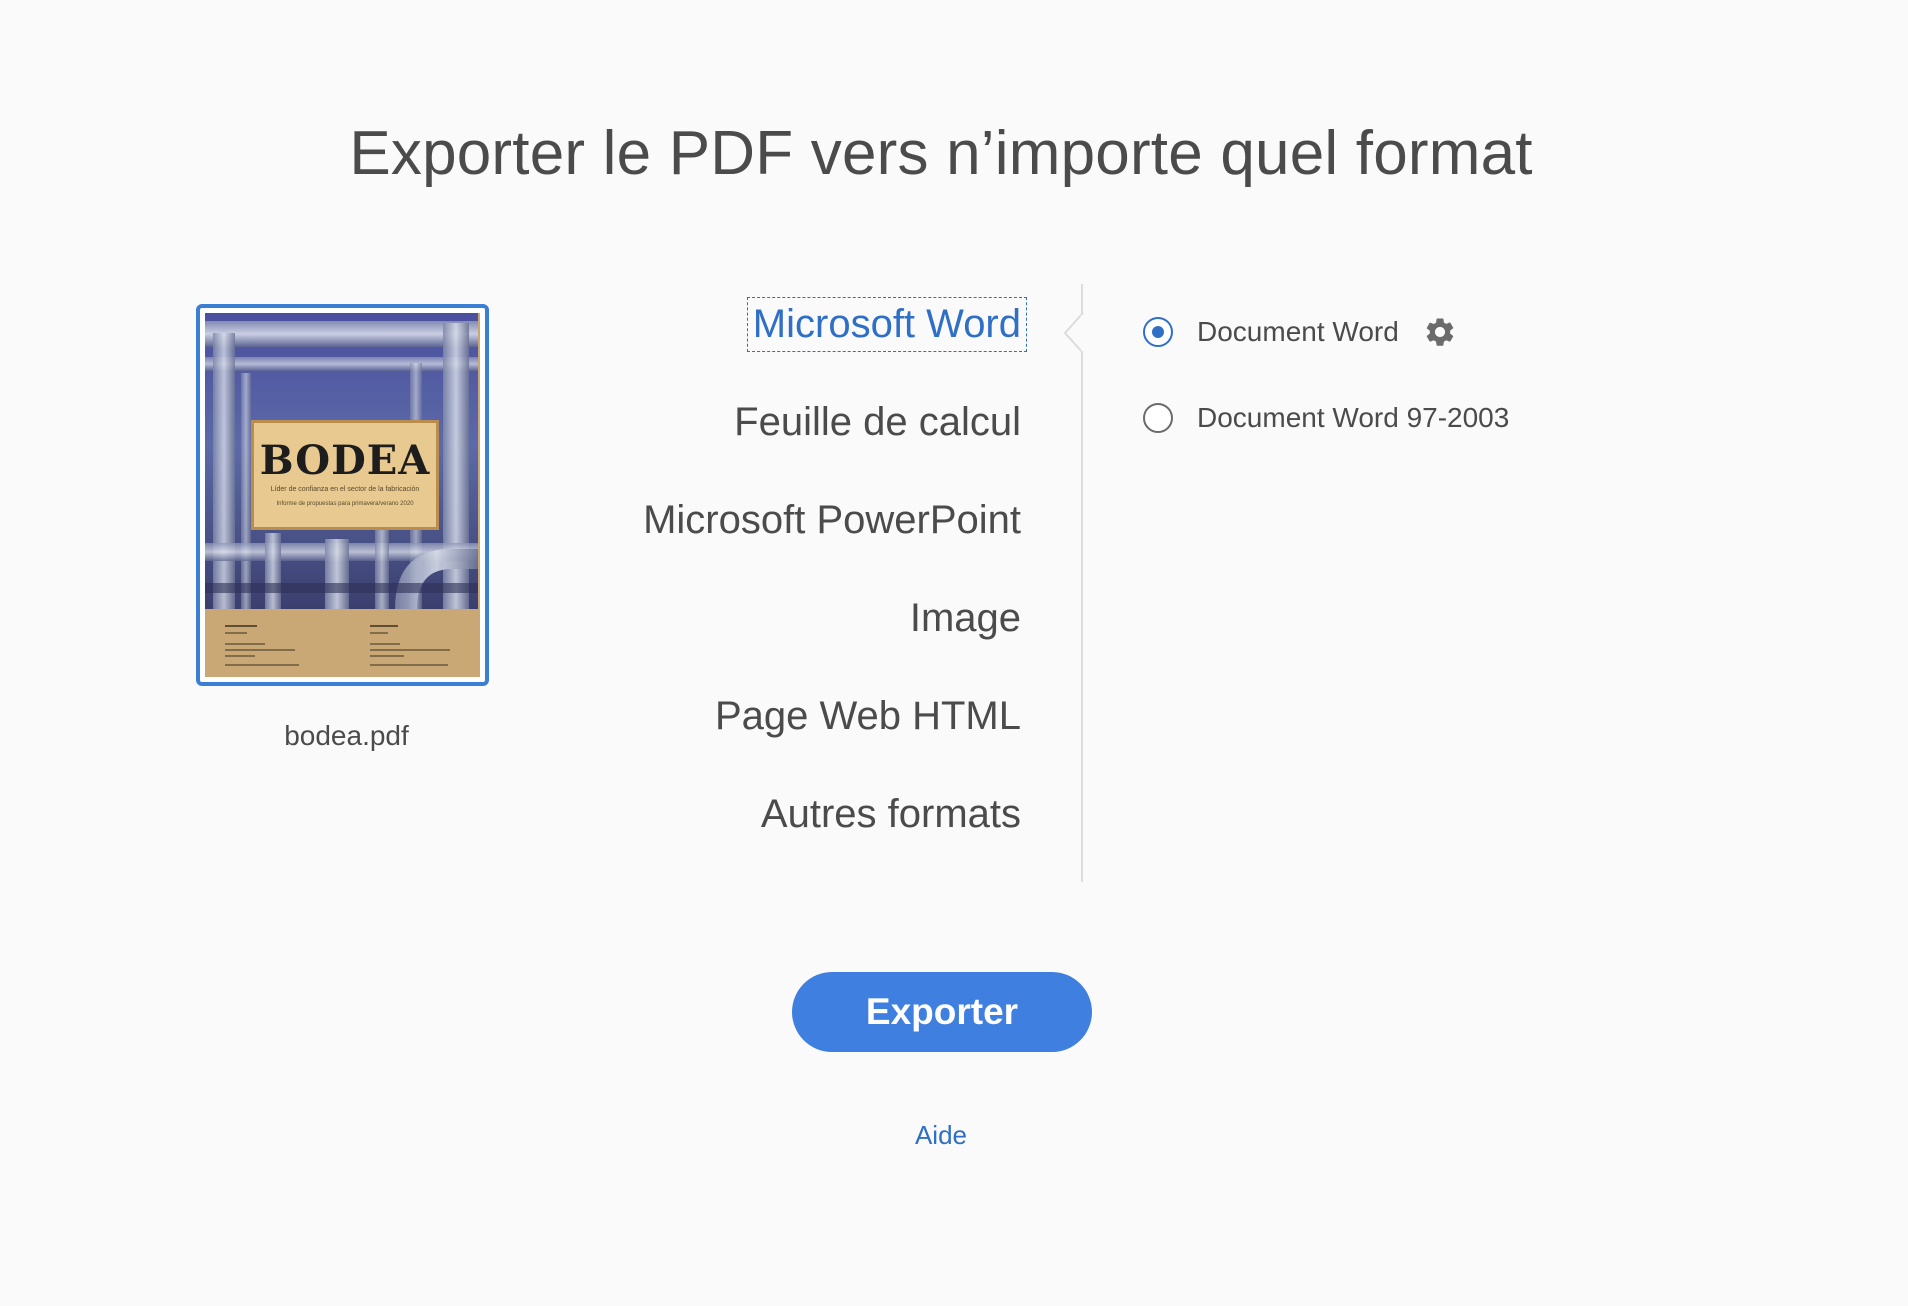 The width and height of the screenshot is (1908, 1306). Describe the element at coordinates (891, 814) in the screenshot. I see `format-other-formats: Autres formats` at that location.